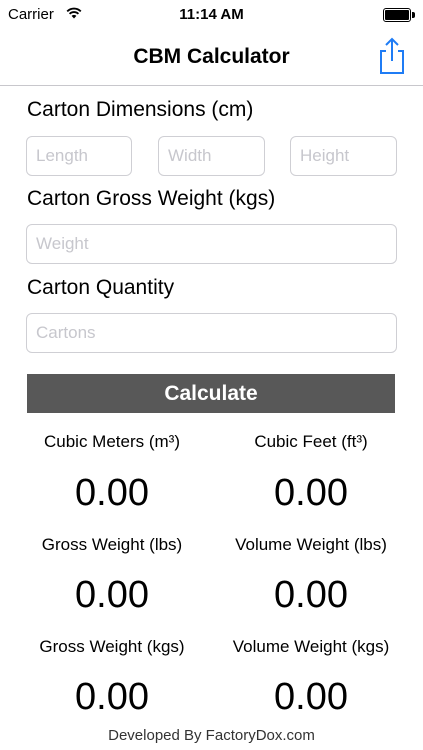 The image size is (423, 750). What do you see at coordinates (211, 393) in the screenshot?
I see `calculate-button: Calculate` at bounding box center [211, 393].